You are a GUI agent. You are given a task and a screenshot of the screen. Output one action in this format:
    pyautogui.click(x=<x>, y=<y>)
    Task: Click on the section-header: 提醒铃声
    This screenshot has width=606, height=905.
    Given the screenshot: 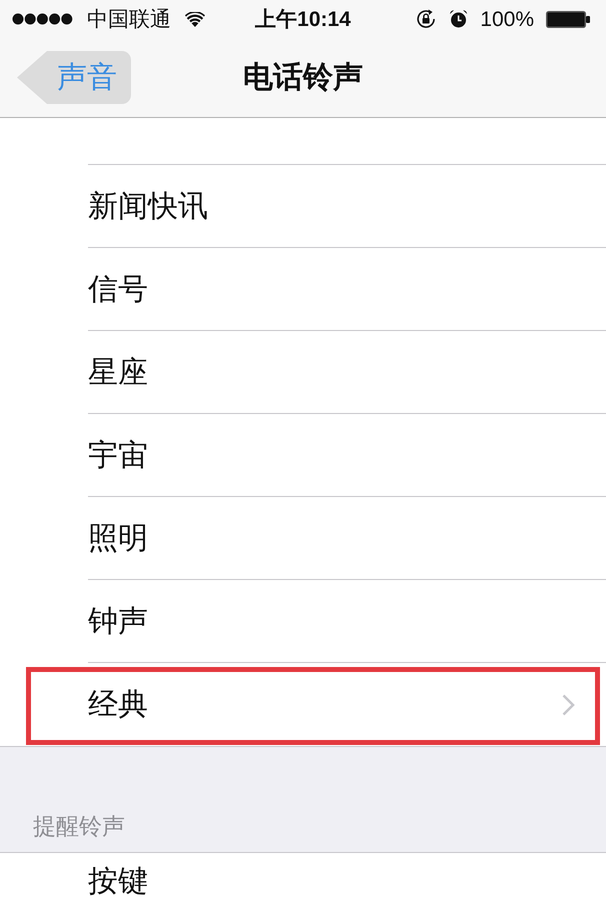 What is the action you would take?
    pyautogui.click(x=79, y=826)
    